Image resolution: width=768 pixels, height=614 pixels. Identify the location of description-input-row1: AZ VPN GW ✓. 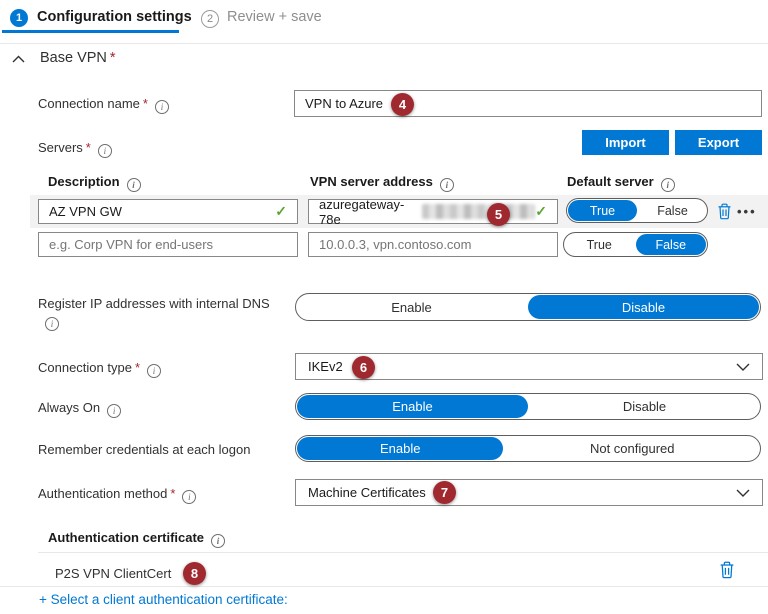
(168, 211).